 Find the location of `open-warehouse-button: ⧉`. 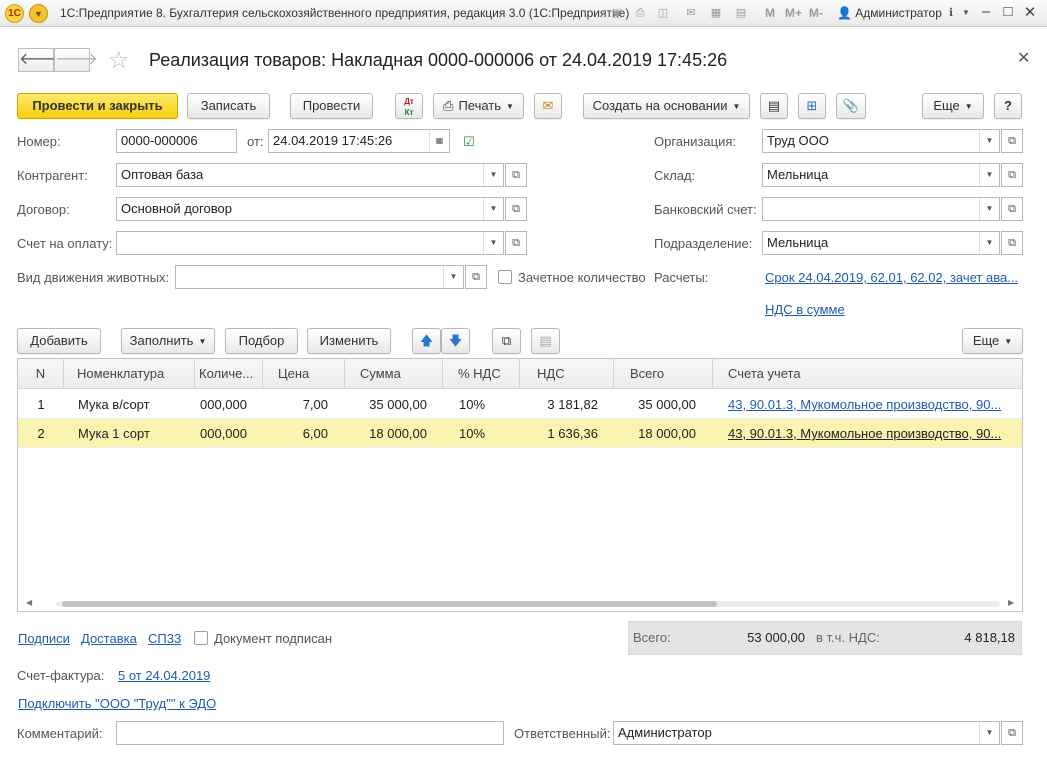

open-warehouse-button: ⧉ is located at coordinates (1012, 175).